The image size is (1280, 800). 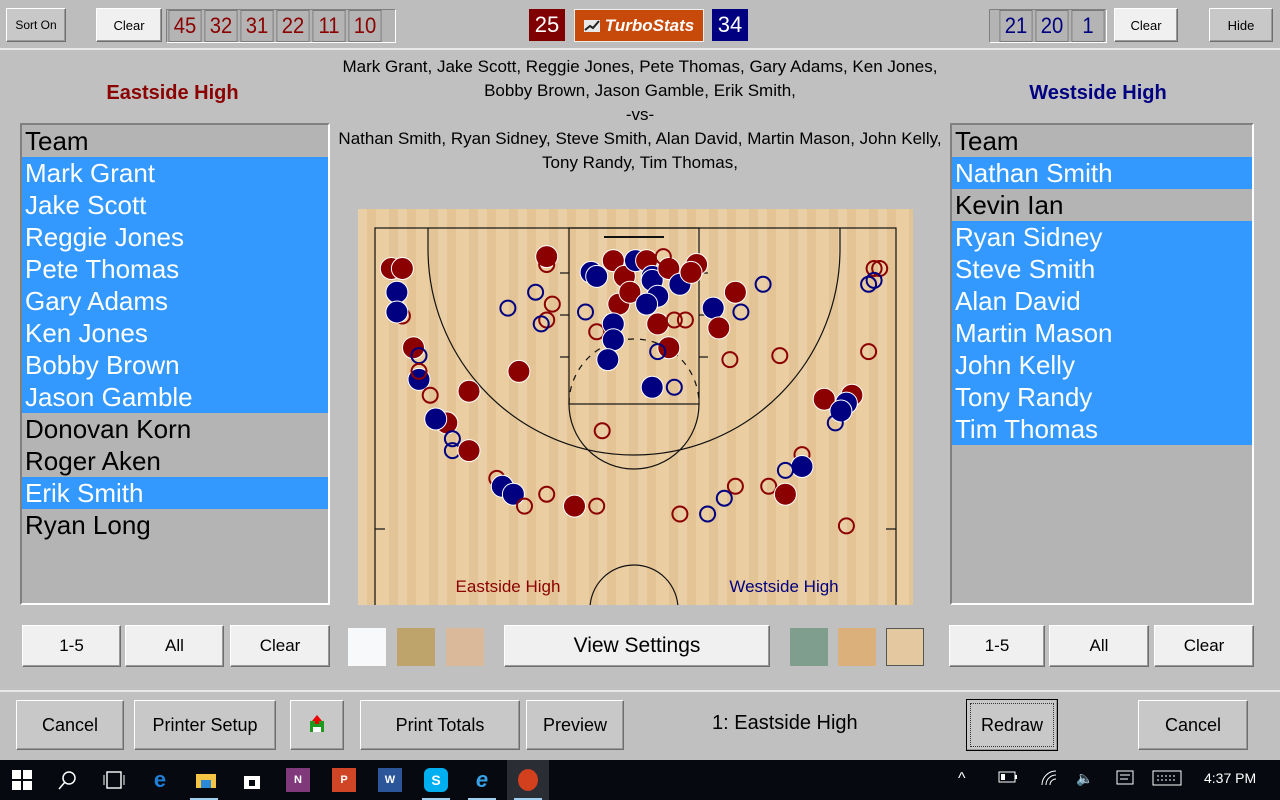 I want to click on redraw-button: Redraw, so click(x=1012, y=725).